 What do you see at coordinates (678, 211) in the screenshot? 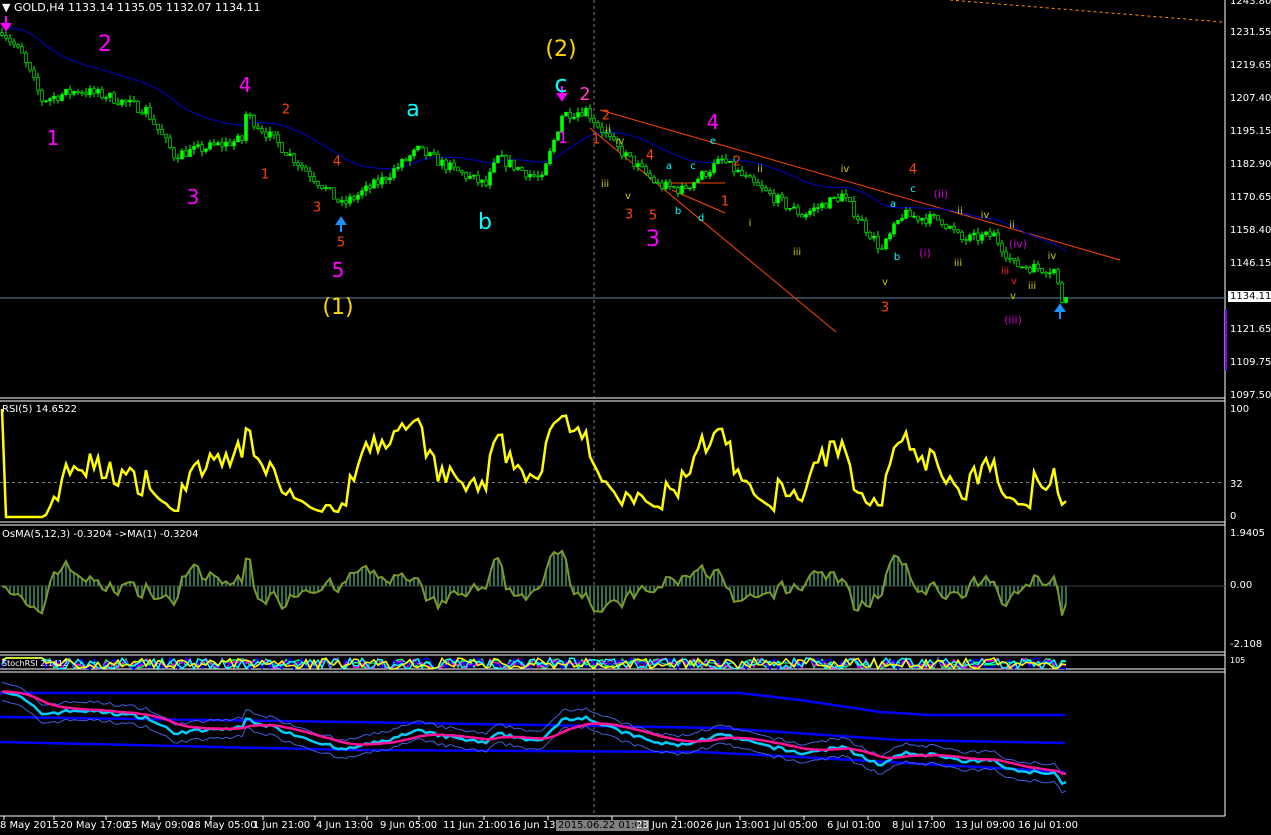
I see `wave-label: b` at bounding box center [678, 211].